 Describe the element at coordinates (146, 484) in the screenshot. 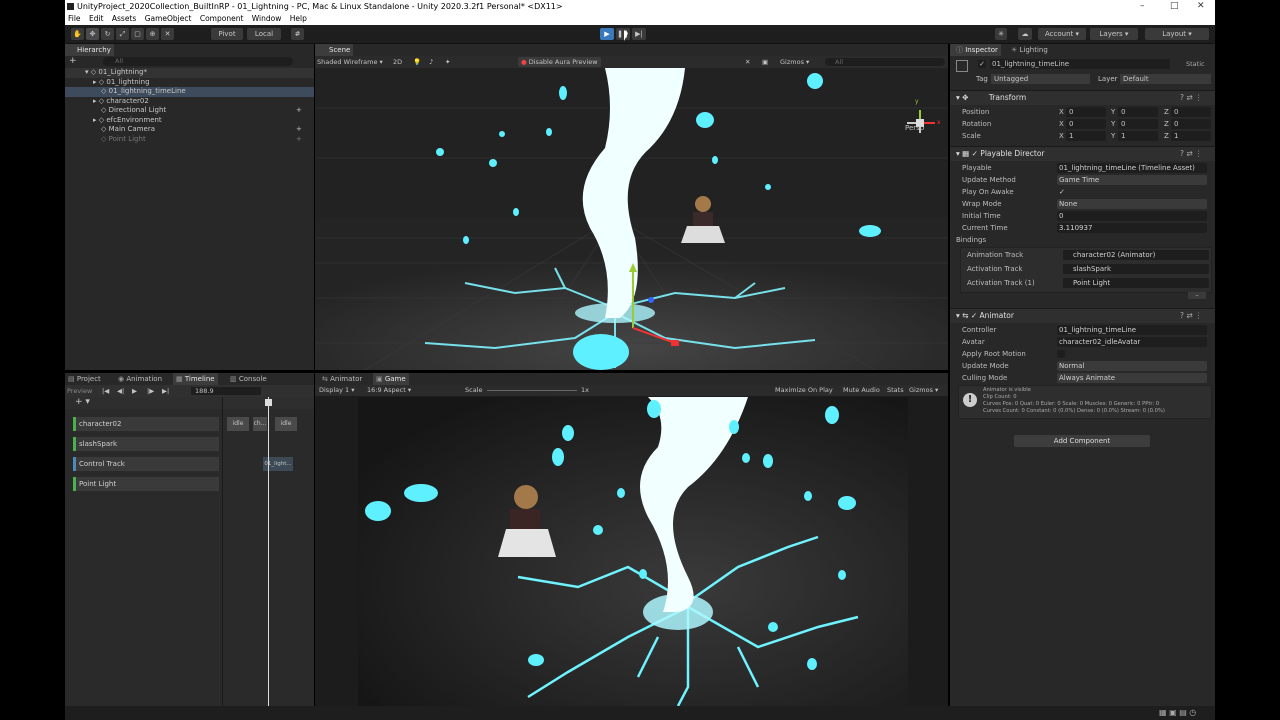

I see `timeline-track: Point Light` at that location.